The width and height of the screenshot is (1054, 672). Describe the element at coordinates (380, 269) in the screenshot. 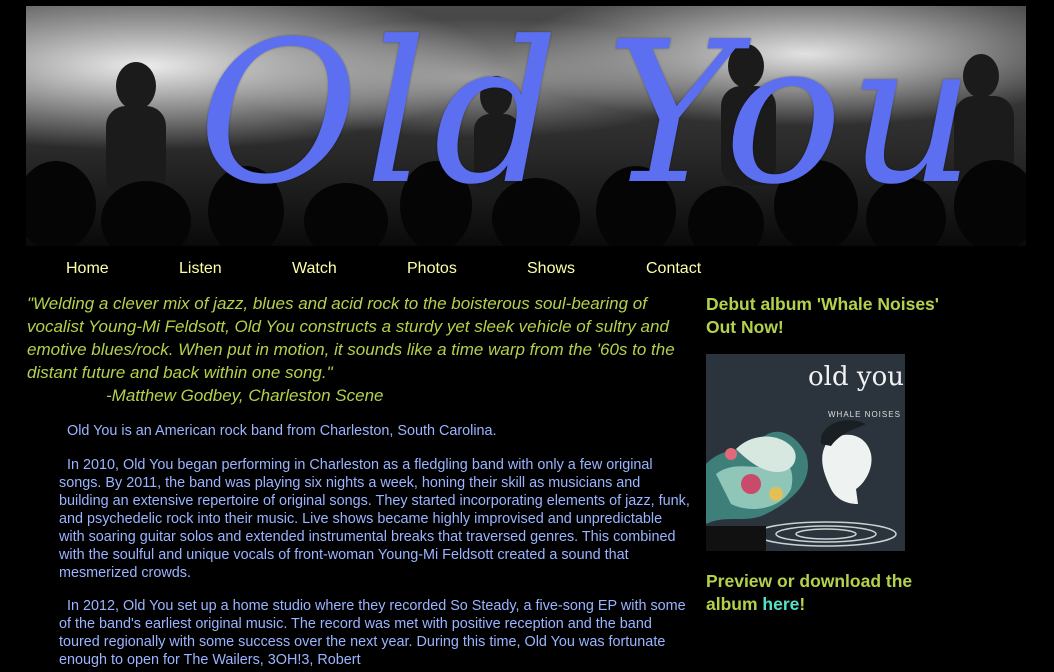

I see `main-nav: Home Listen Watch Photos Shows Contact` at that location.